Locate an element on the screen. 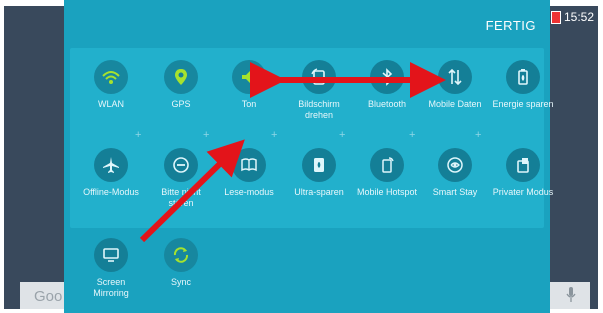 This screenshot has height=313, width=603. do-not-disturb-icon is located at coordinates (181, 165).